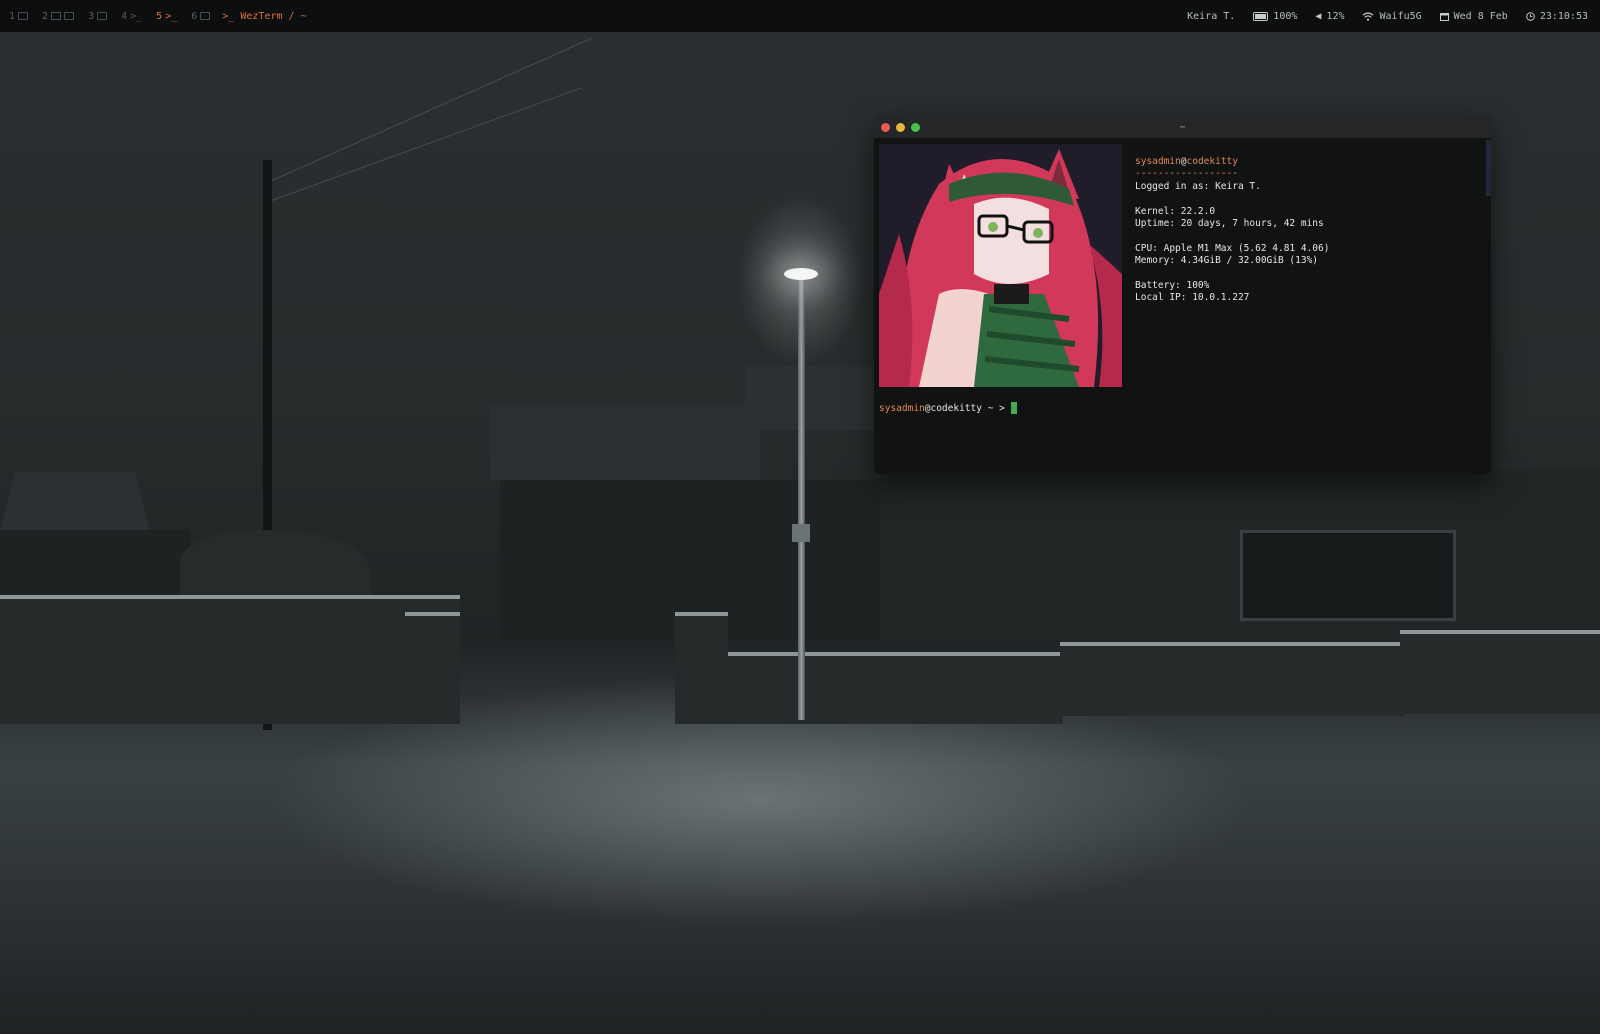 This screenshot has height=1034, width=1600. Describe the element at coordinates (1212, 161) in the screenshot. I see `info-host: codekitty` at that location.